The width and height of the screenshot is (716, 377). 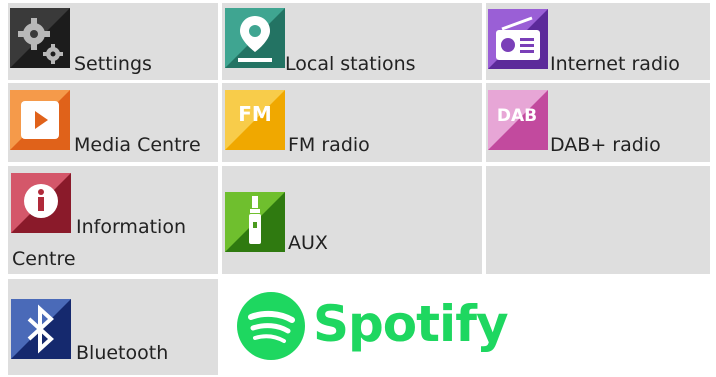 I want to click on spotify-wordmark: Spotify, so click(x=411, y=324).